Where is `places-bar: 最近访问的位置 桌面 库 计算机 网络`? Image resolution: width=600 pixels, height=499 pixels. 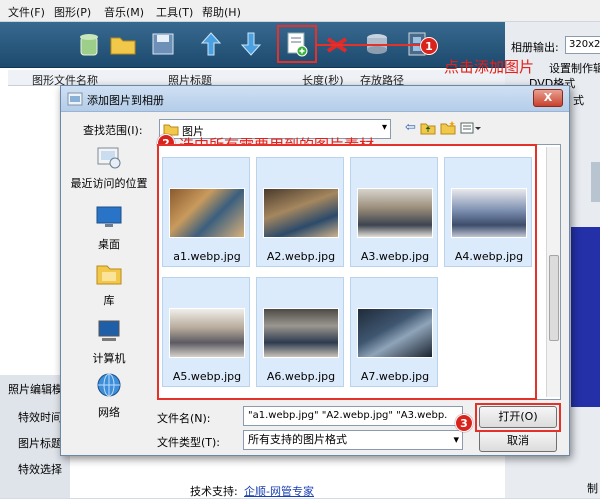 places-bar: 最近访问的位置 桌面 库 计算机 网络 is located at coordinates (109, 284).